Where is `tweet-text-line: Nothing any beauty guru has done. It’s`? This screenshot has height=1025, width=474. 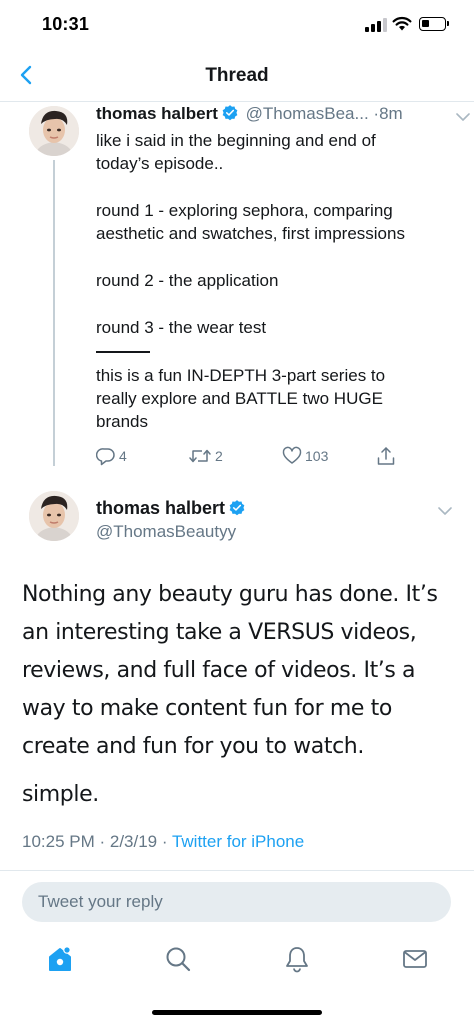
tweet-text-line: Nothing any beauty guru has done. It’s is located at coordinates (230, 594).